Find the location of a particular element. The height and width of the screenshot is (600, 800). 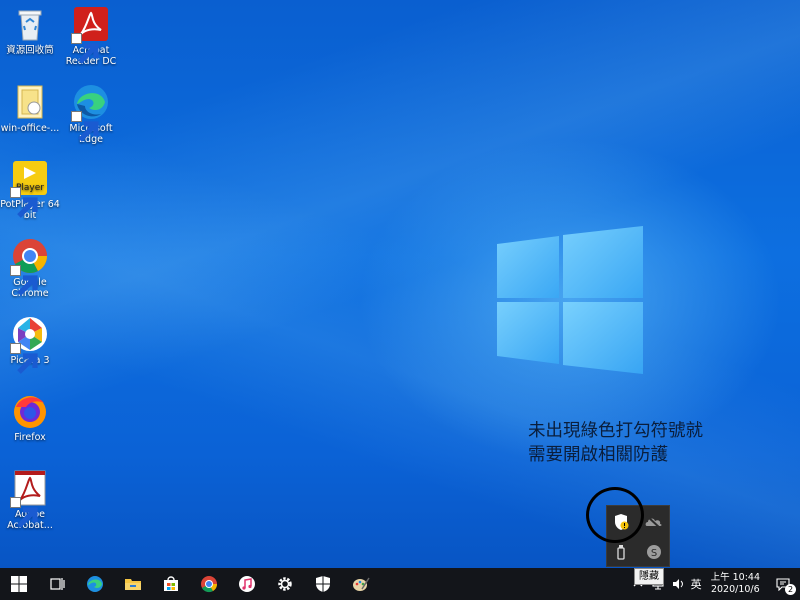

taskbar: 英 上午 10:44 2020/10/6 2 is located at coordinates (400, 584).